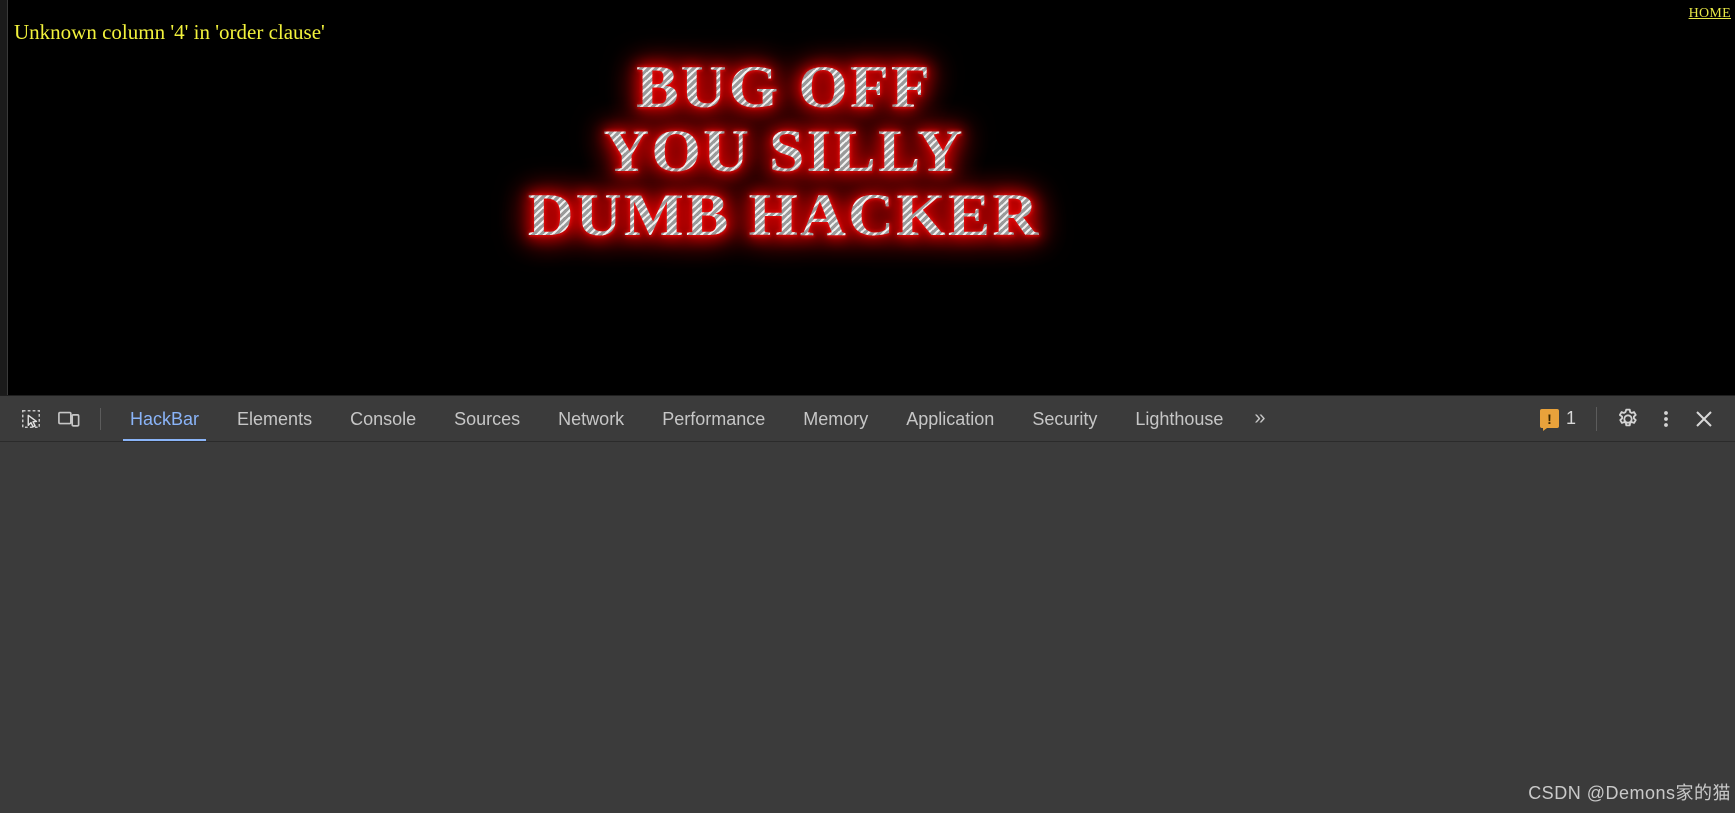 This screenshot has height=813, width=1735. What do you see at coordinates (807, 87) in the screenshot?
I see `banner-line-1: BUG OFF` at bounding box center [807, 87].